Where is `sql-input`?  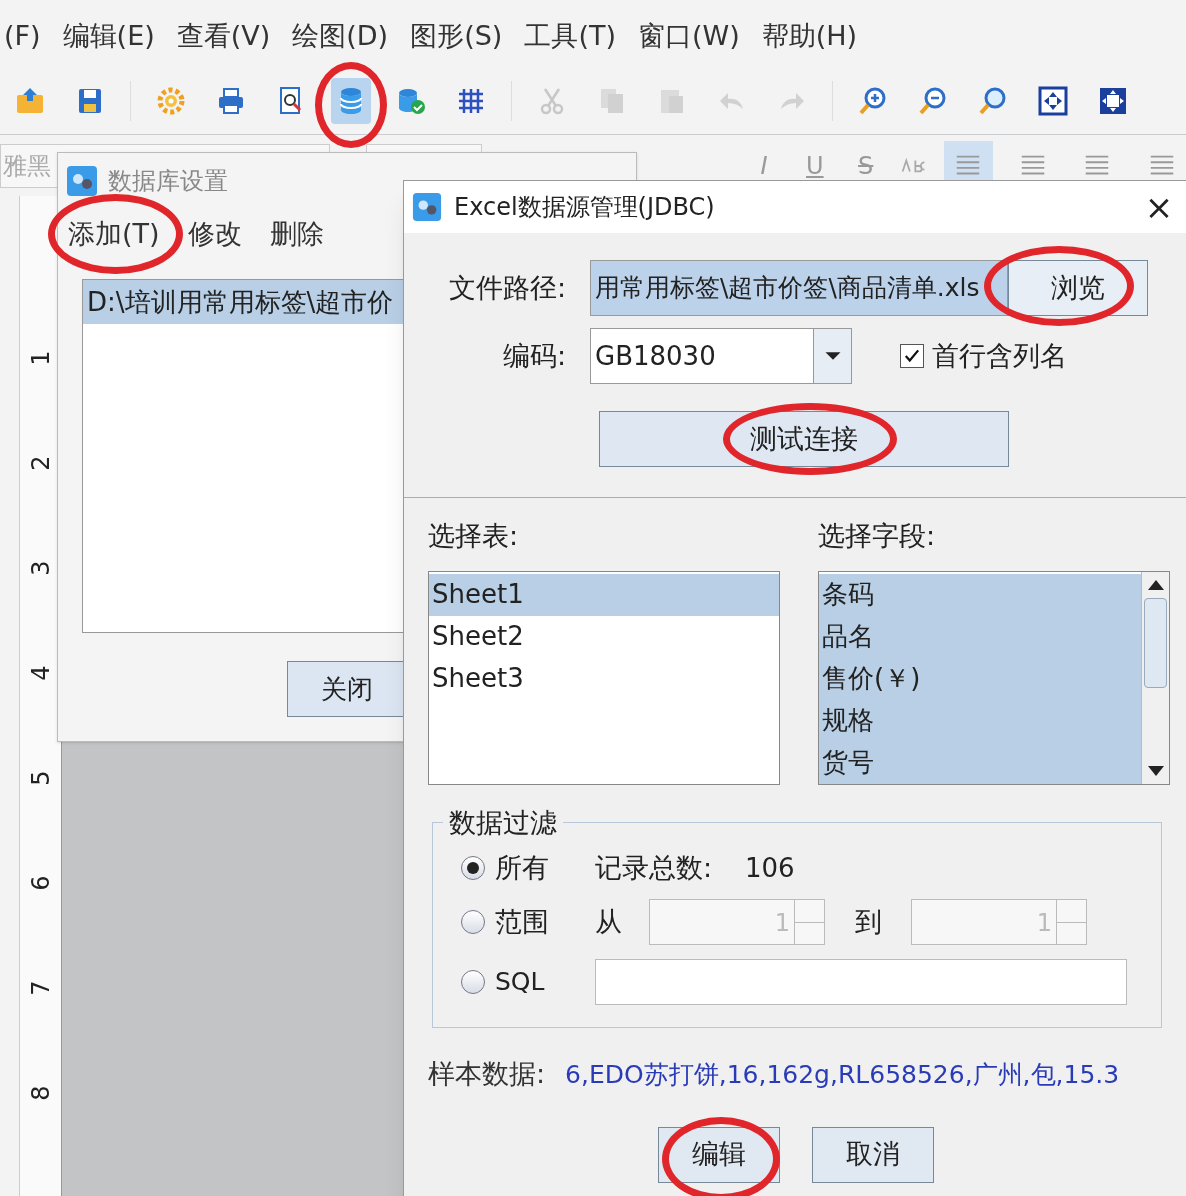
sql-input is located at coordinates (861, 982).